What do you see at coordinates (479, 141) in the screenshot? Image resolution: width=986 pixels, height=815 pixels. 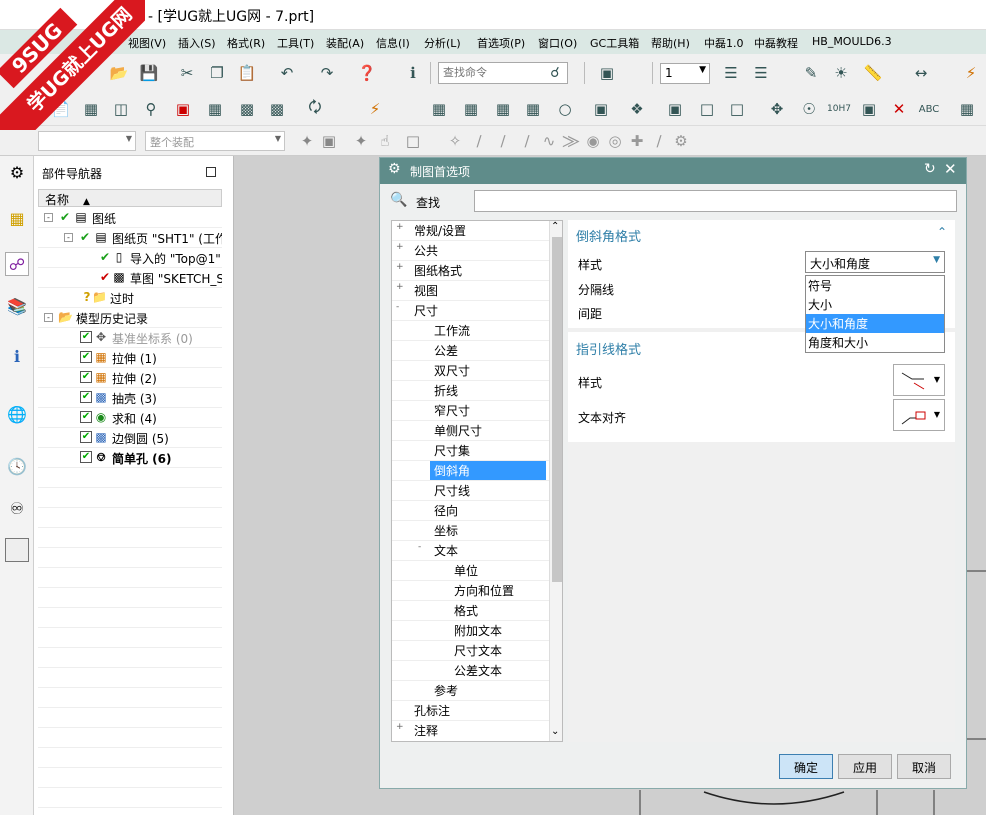 I see `line-snap-icon: ∕` at bounding box center [479, 141].